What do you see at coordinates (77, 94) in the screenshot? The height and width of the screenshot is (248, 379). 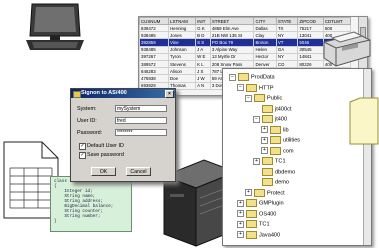 I see `app-icon` at bounding box center [77, 94].